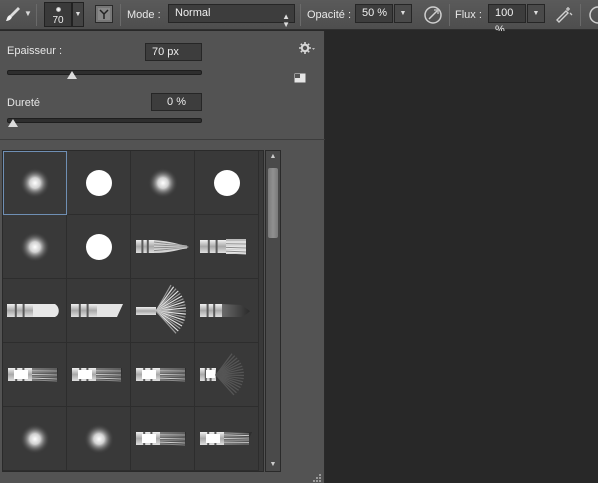 This screenshot has width=598, height=483. Describe the element at coordinates (593, 15) in the screenshot. I see `pressure-size-icon` at that location.